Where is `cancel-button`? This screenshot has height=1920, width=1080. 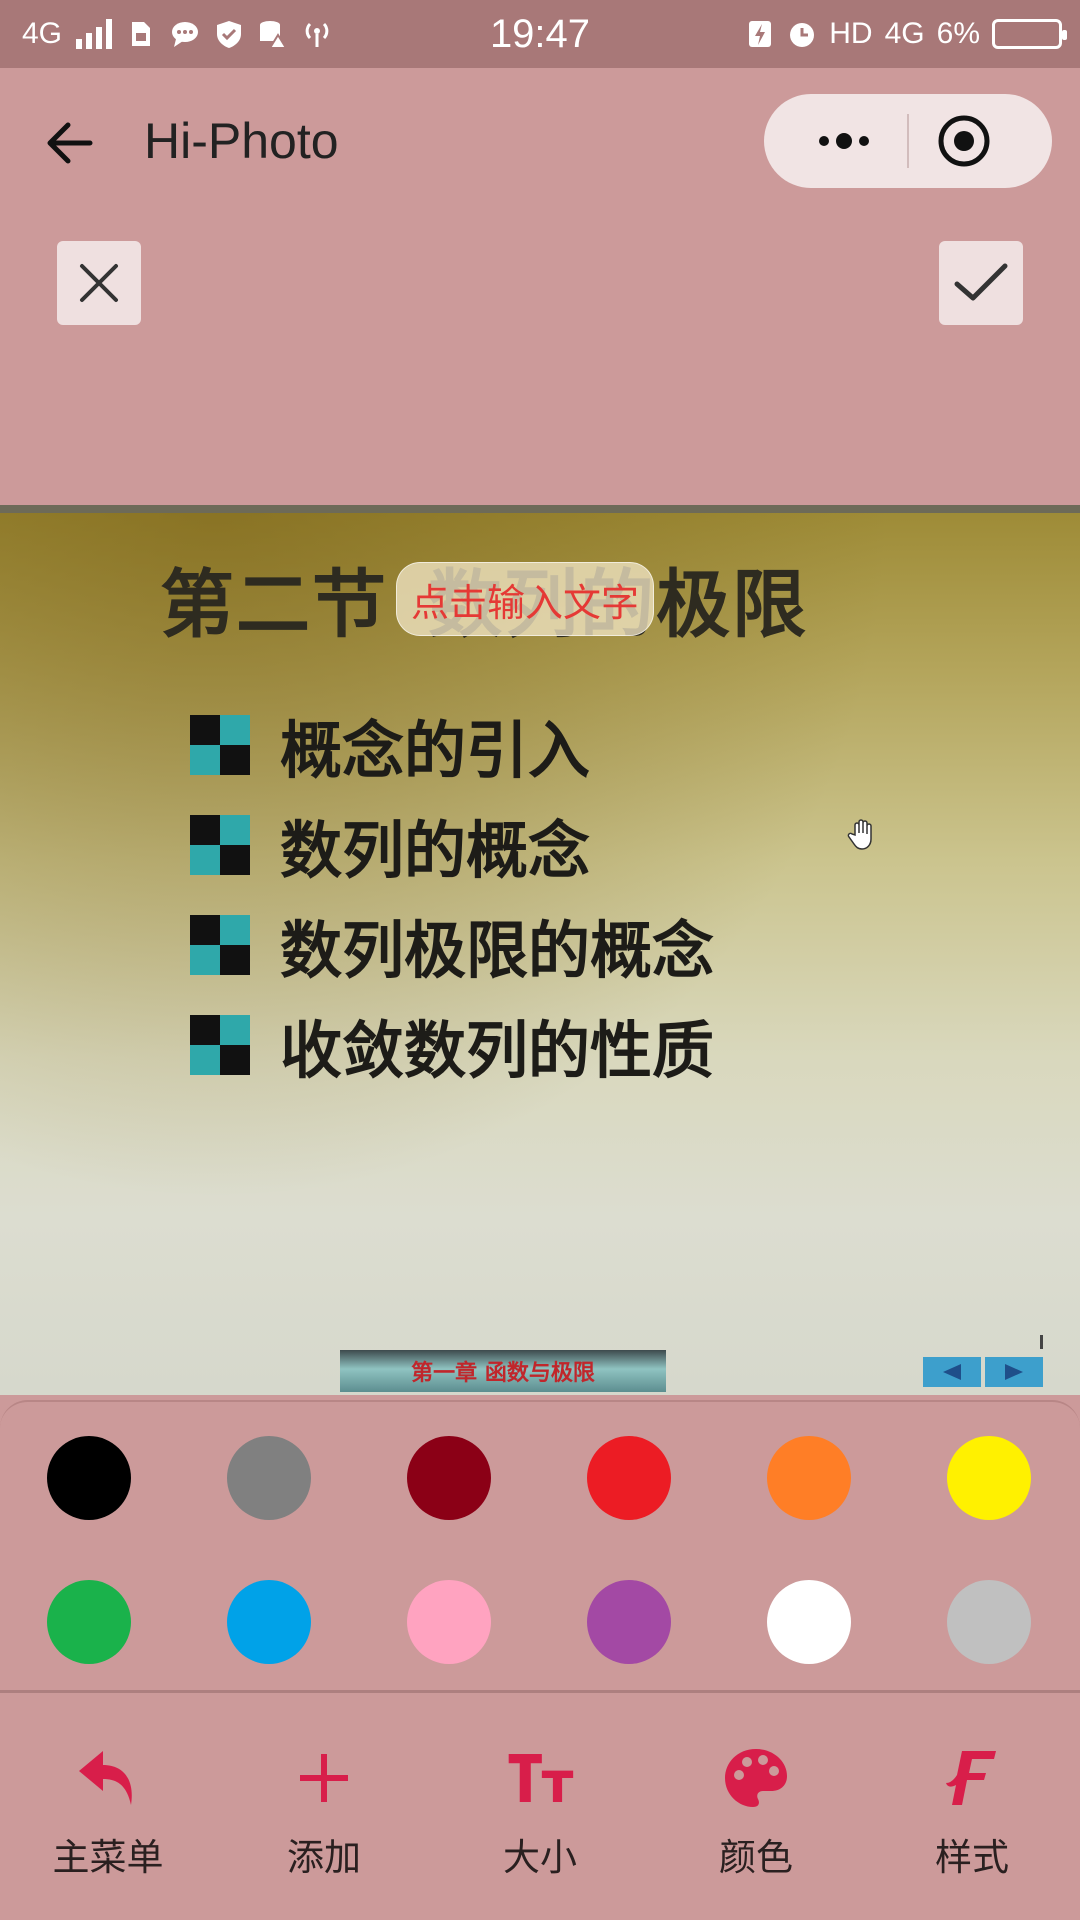 cancel-button is located at coordinates (99, 283).